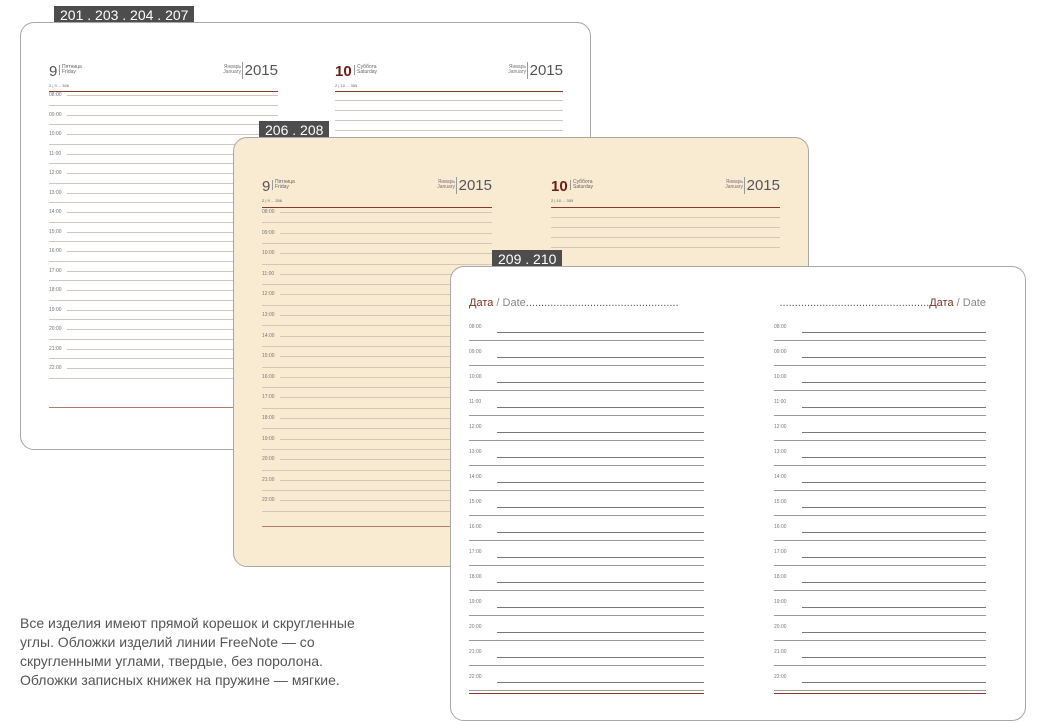  What do you see at coordinates (70, 70) in the screenshot?
I see `day-name: Пятница Friday` at bounding box center [70, 70].